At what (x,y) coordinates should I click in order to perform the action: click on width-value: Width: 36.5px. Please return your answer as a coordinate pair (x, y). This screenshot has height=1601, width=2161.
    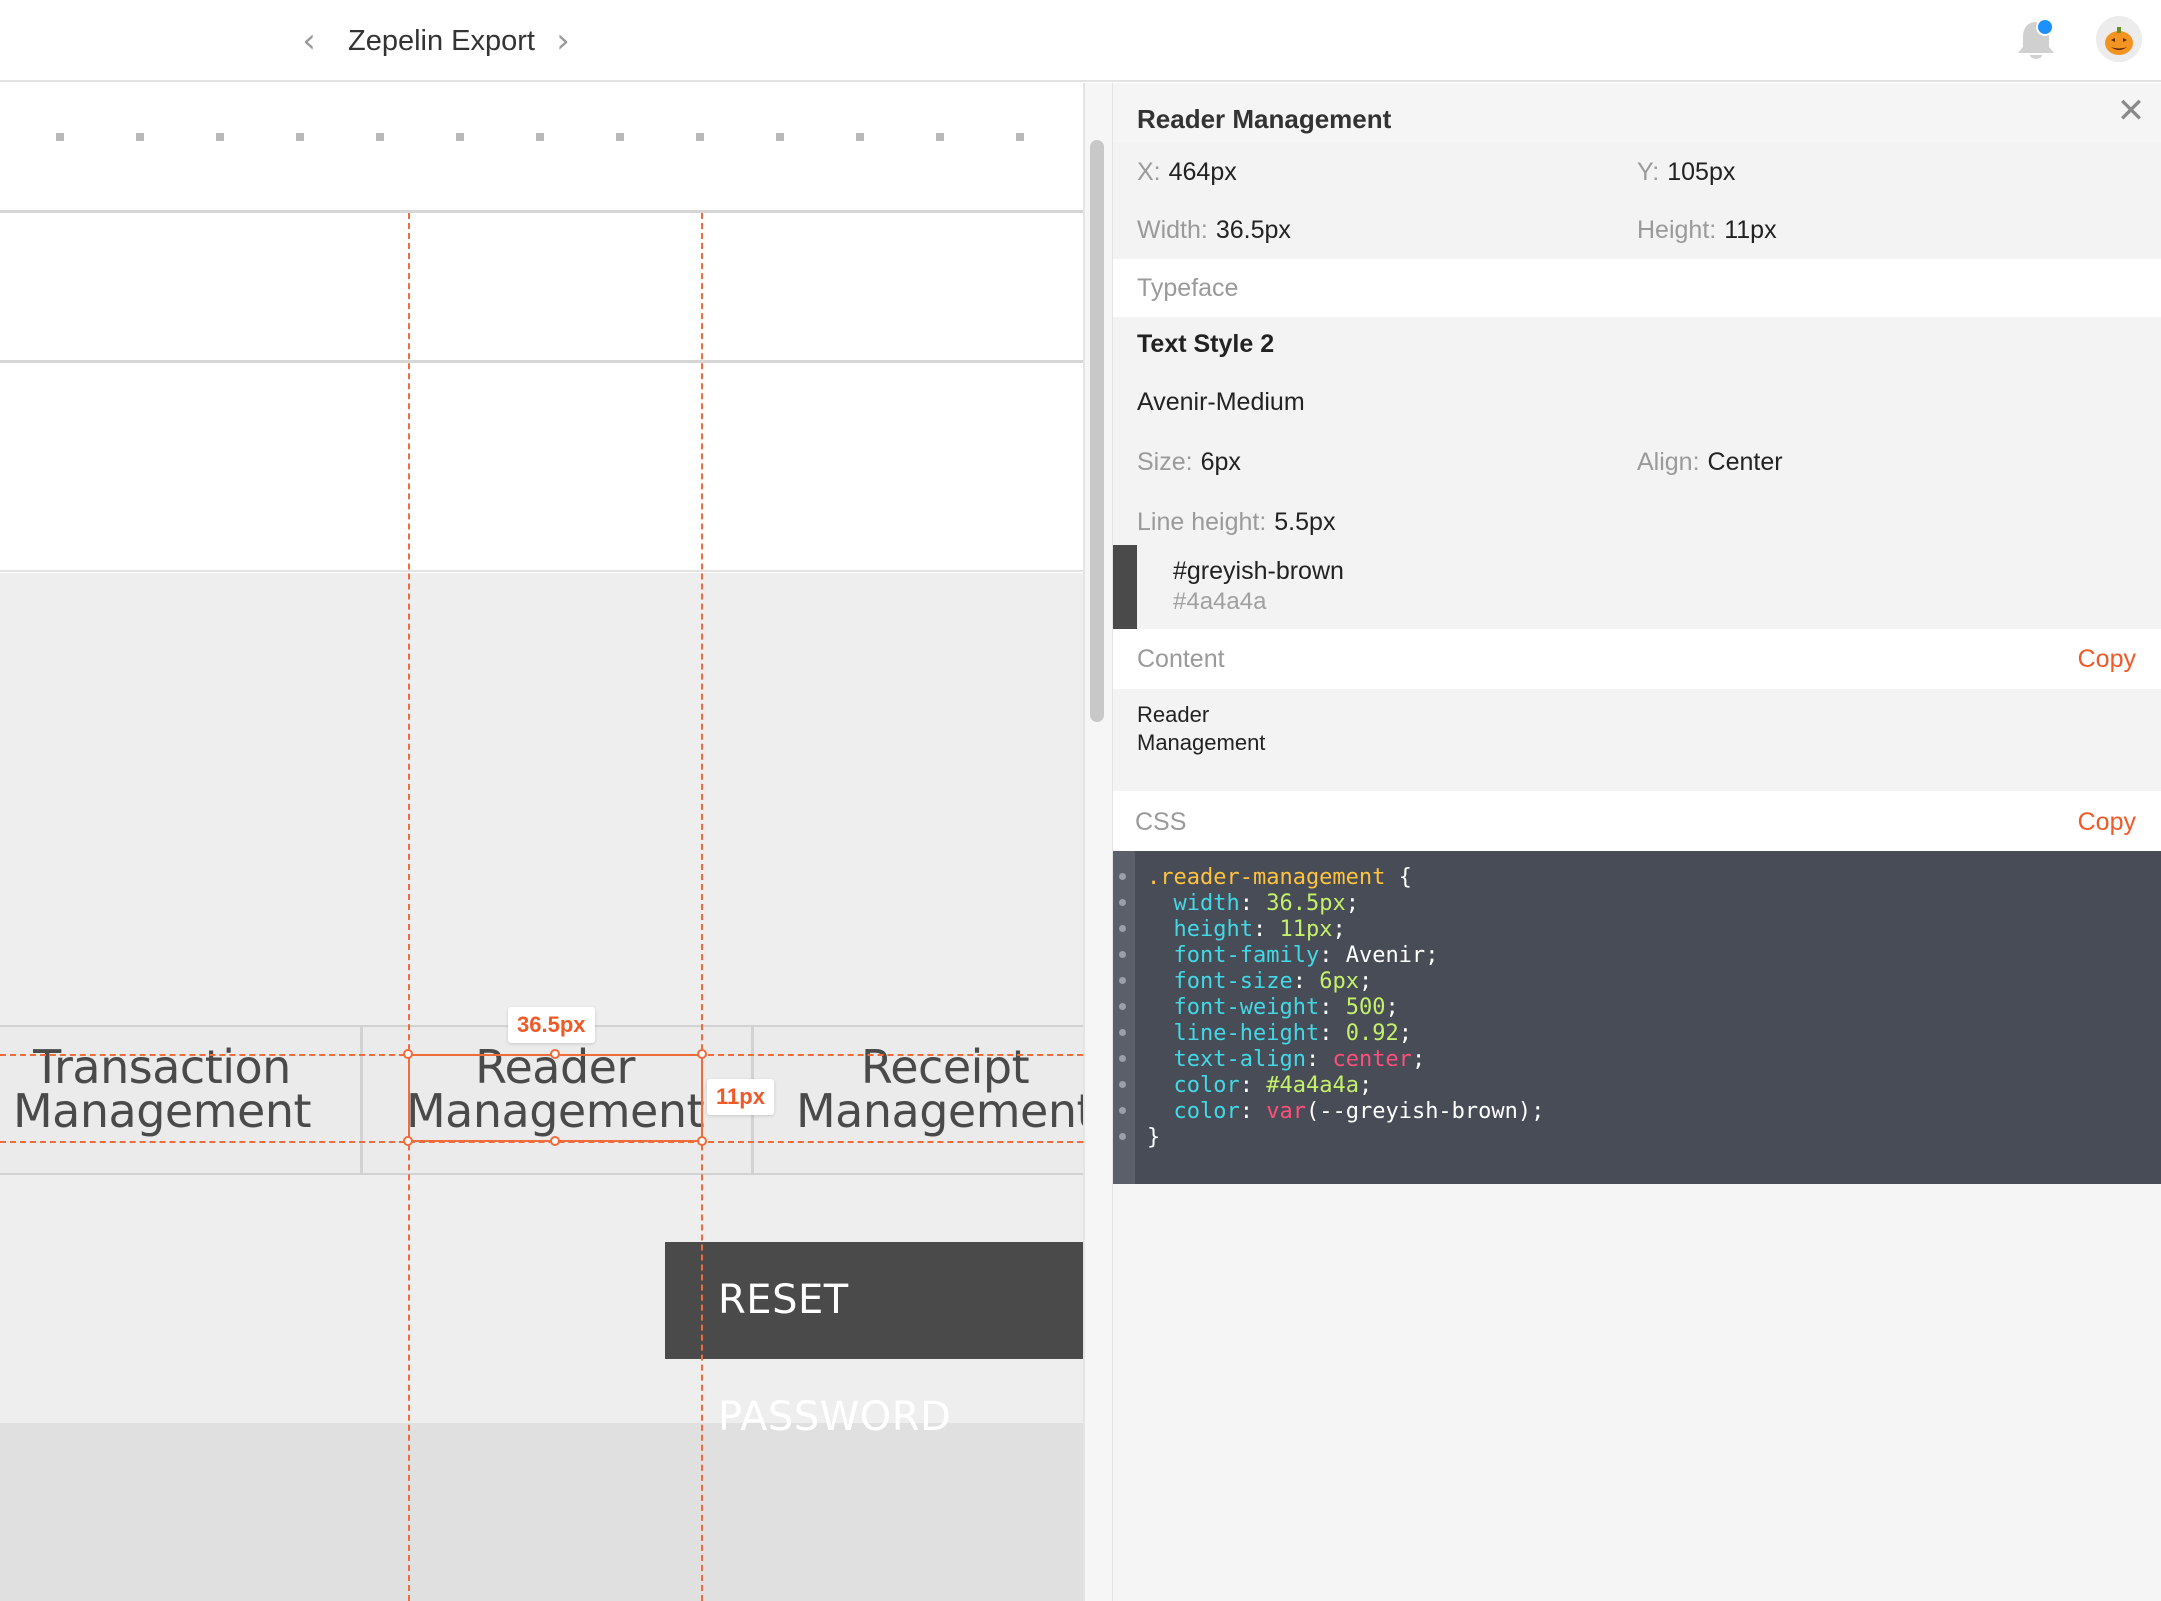
    Looking at the image, I should click on (1214, 230).